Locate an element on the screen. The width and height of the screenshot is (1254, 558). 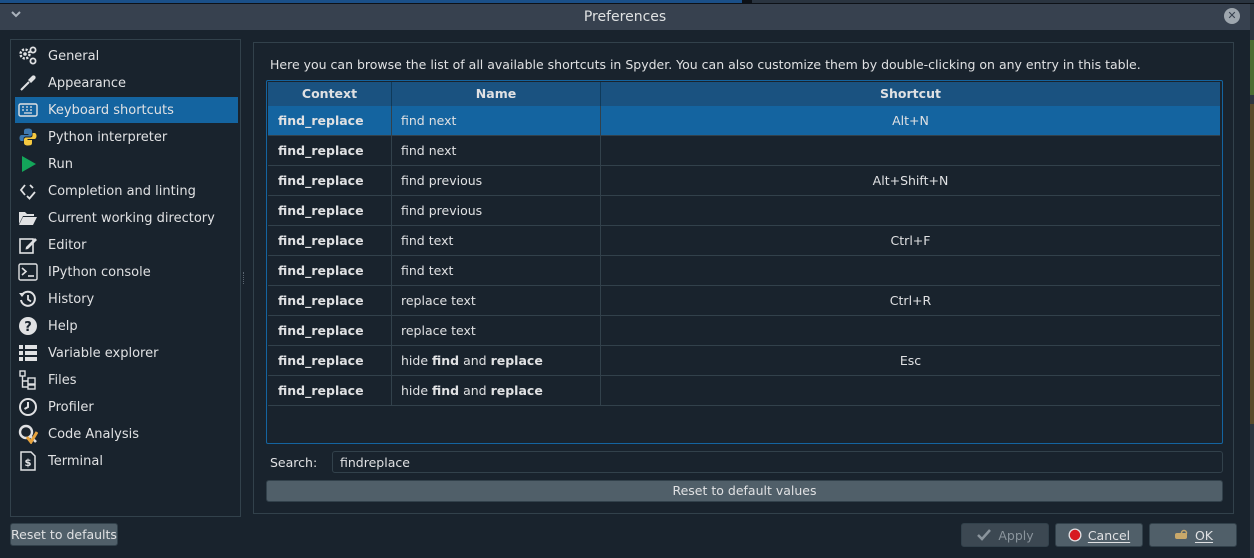
table-header: Context Name Shortcut is located at coordinates (744, 94).